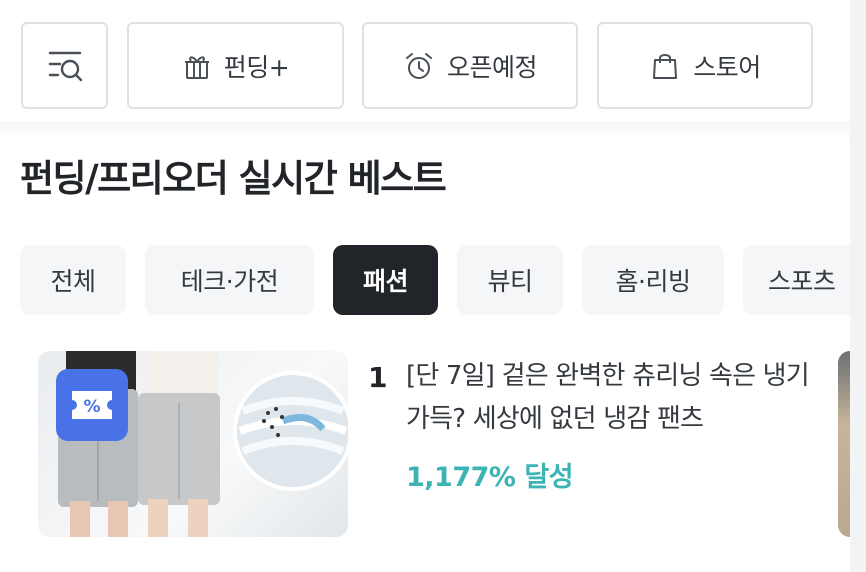 The height and width of the screenshot is (572, 866). I want to click on search-list-icon, so click(65, 66).